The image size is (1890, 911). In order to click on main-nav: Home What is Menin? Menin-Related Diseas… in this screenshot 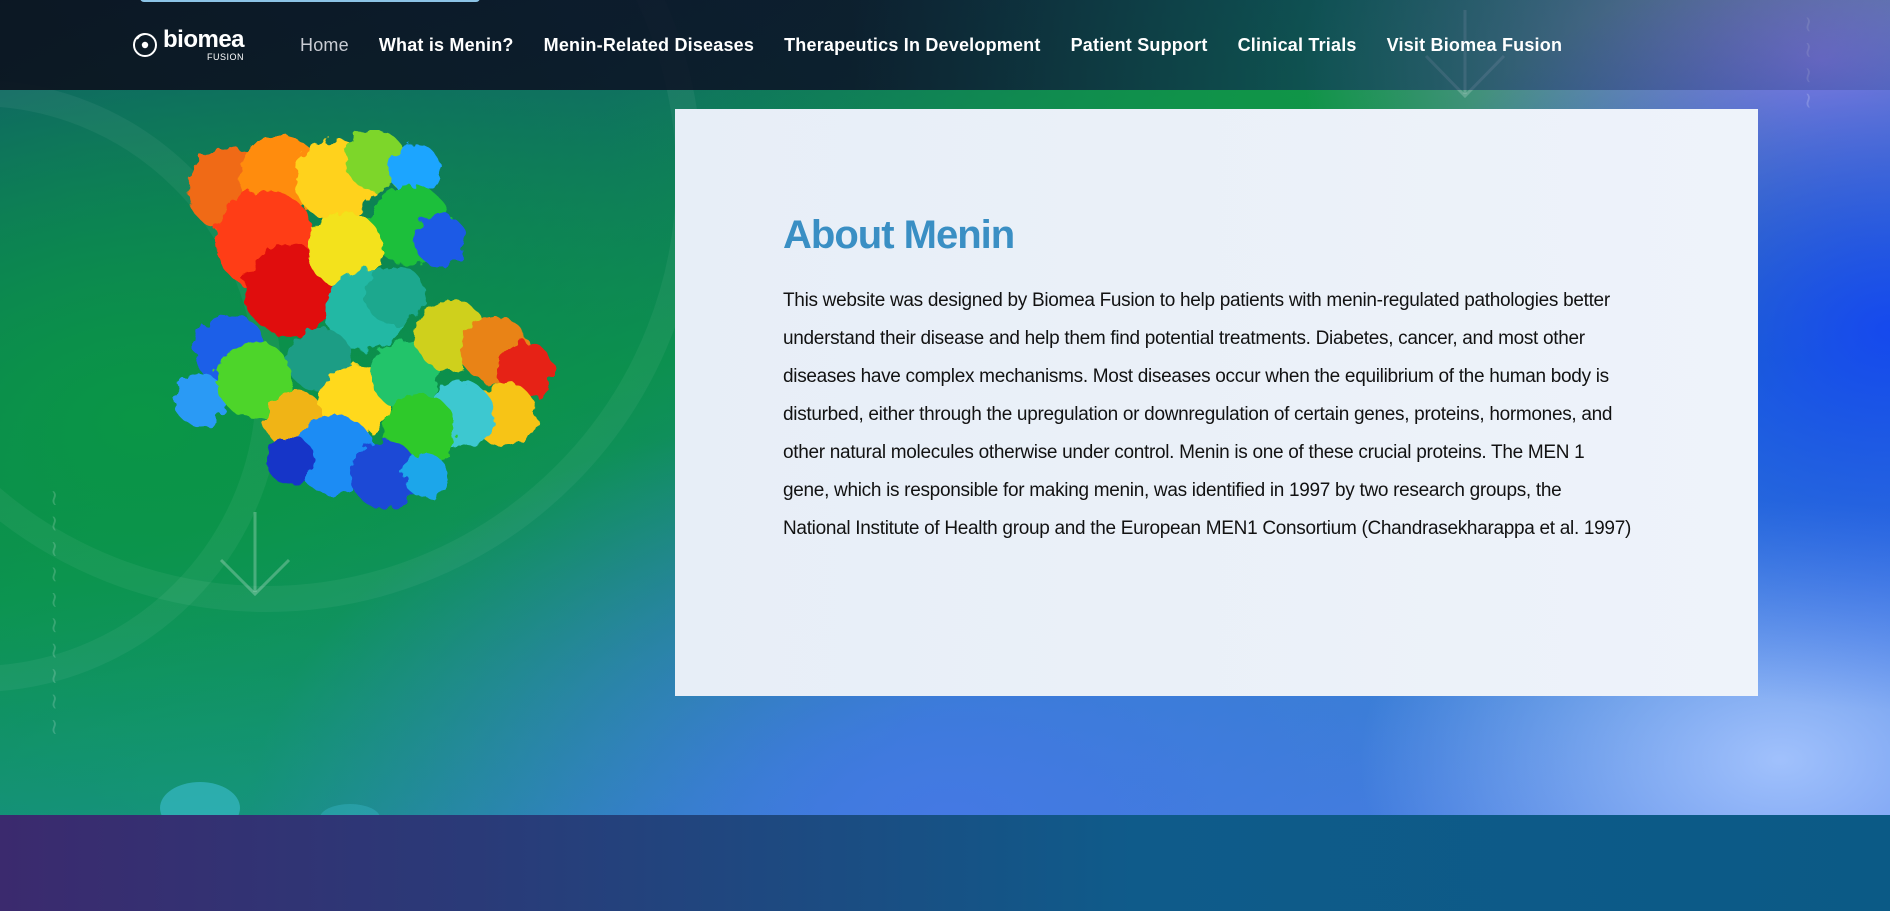, I will do `click(946, 45)`.